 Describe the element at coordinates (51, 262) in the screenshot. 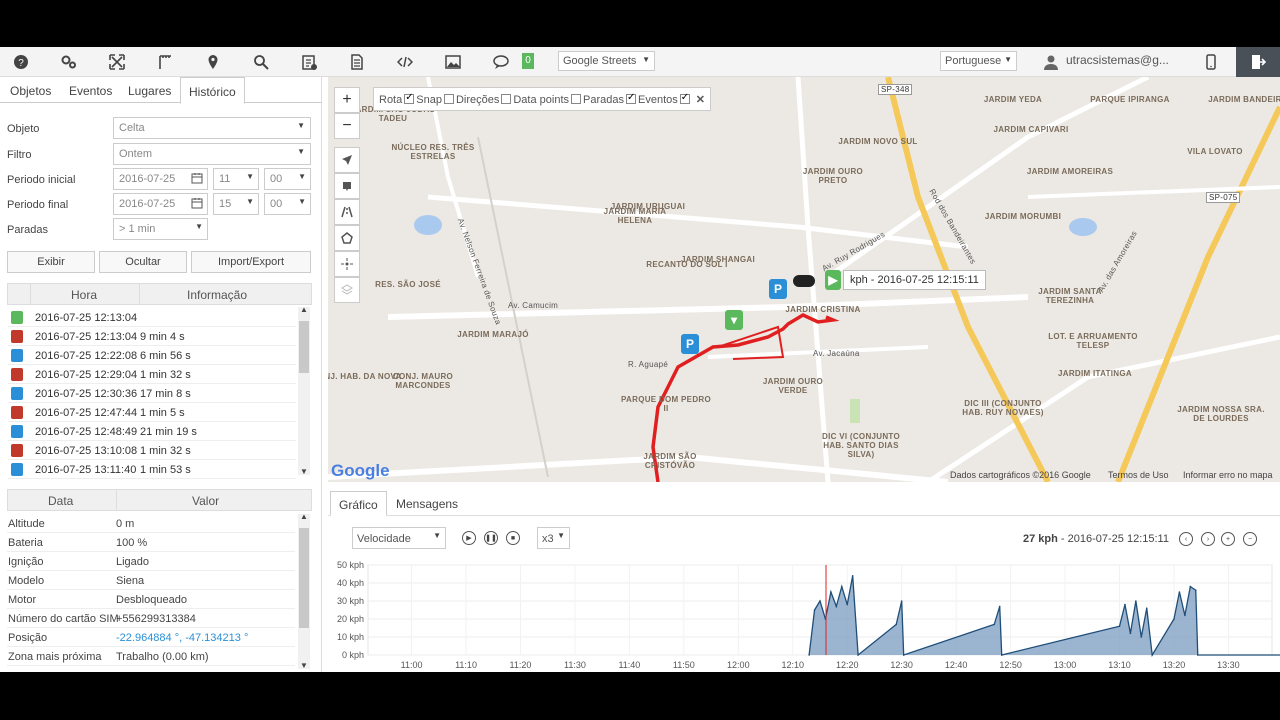

I see `exibir-button: Exibir` at that location.